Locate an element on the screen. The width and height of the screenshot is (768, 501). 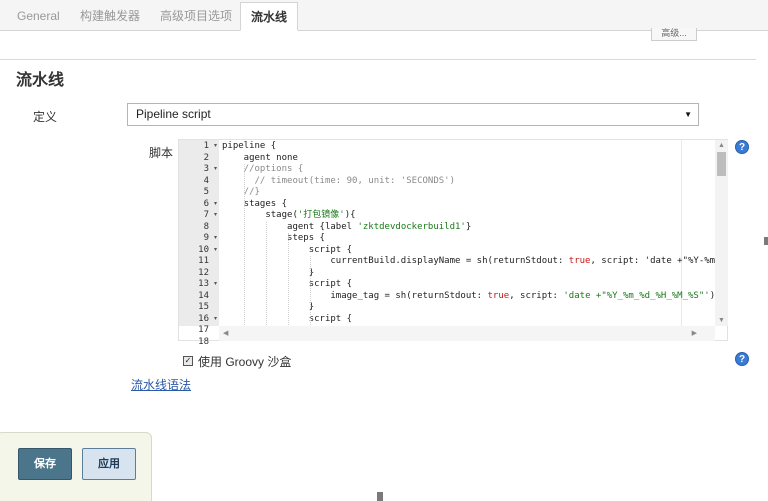
editor-vertical-scrollbar: ▲ ▼ is located at coordinates (721, 233).